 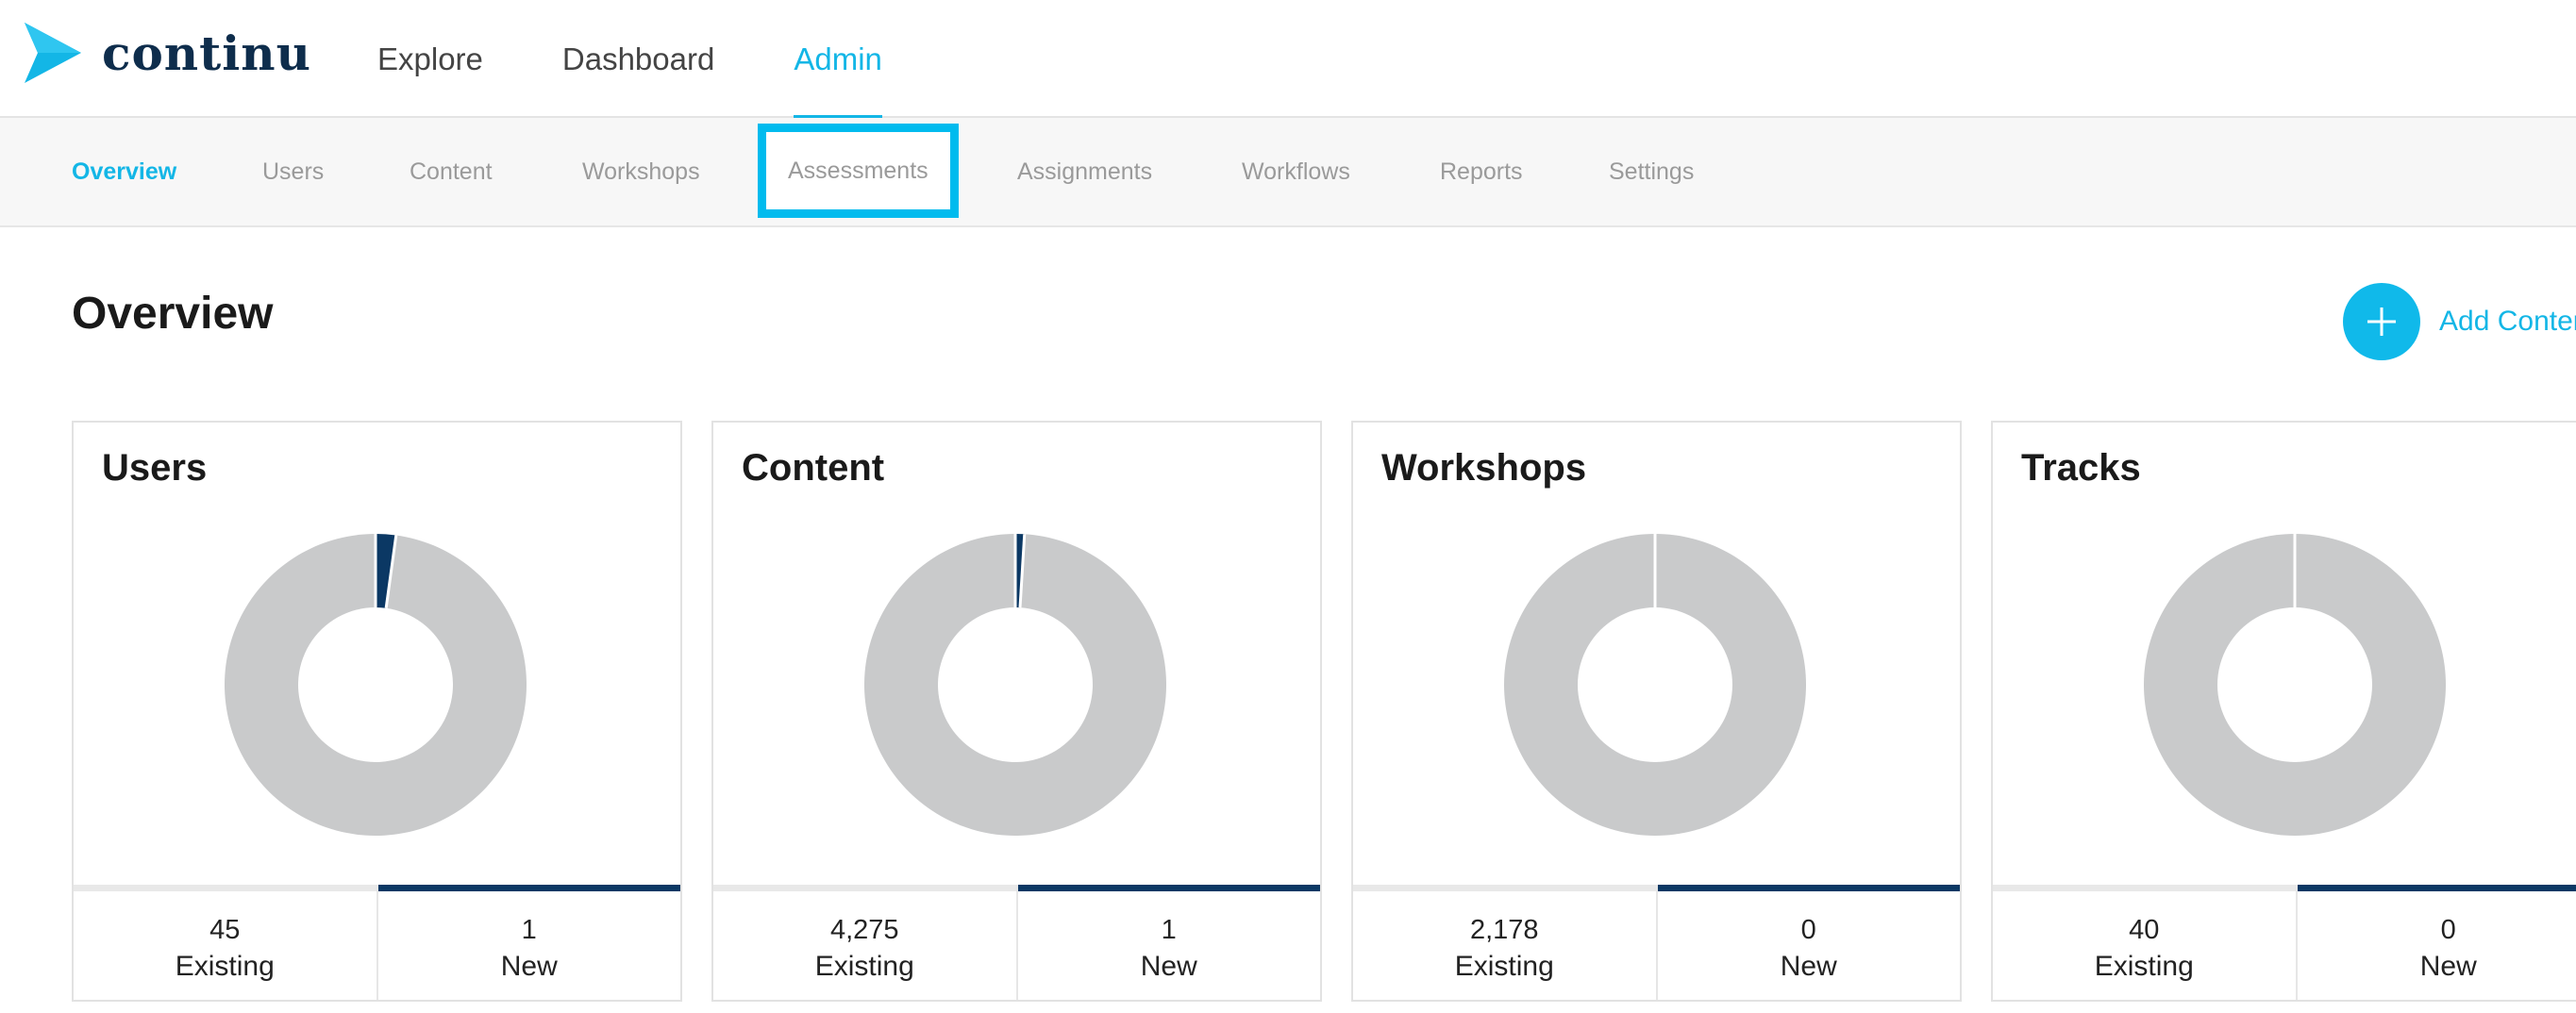 I want to click on existing-stat: 40 Existing, so click(x=2145, y=942).